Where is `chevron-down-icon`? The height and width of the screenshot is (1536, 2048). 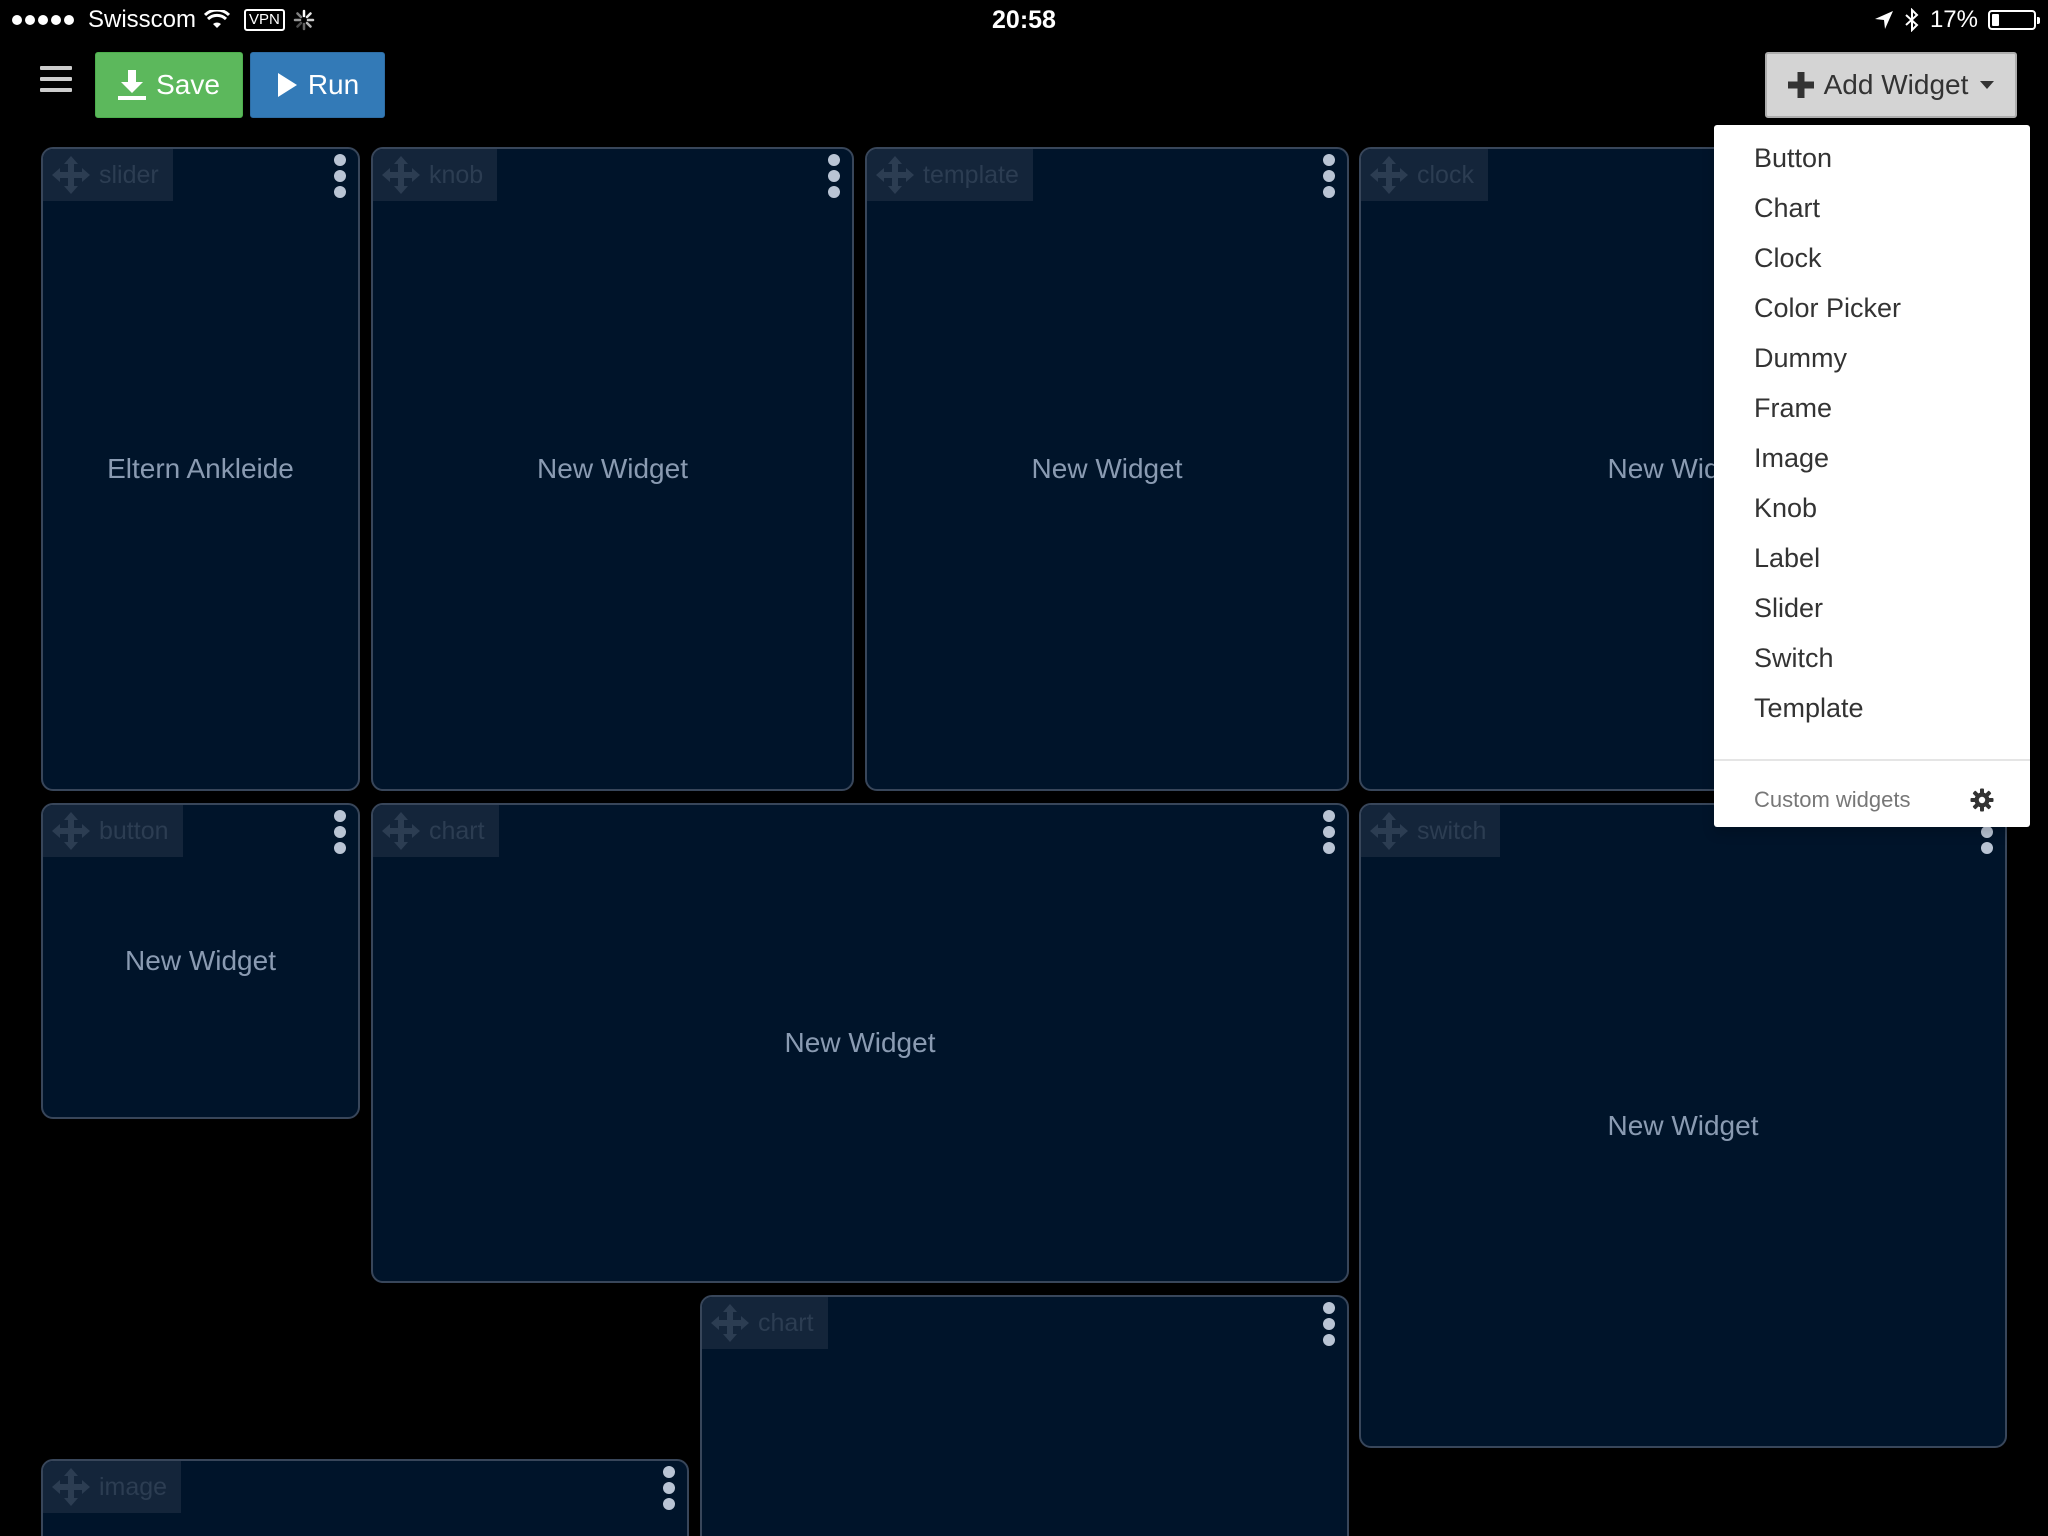 chevron-down-icon is located at coordinates (1987, 85).